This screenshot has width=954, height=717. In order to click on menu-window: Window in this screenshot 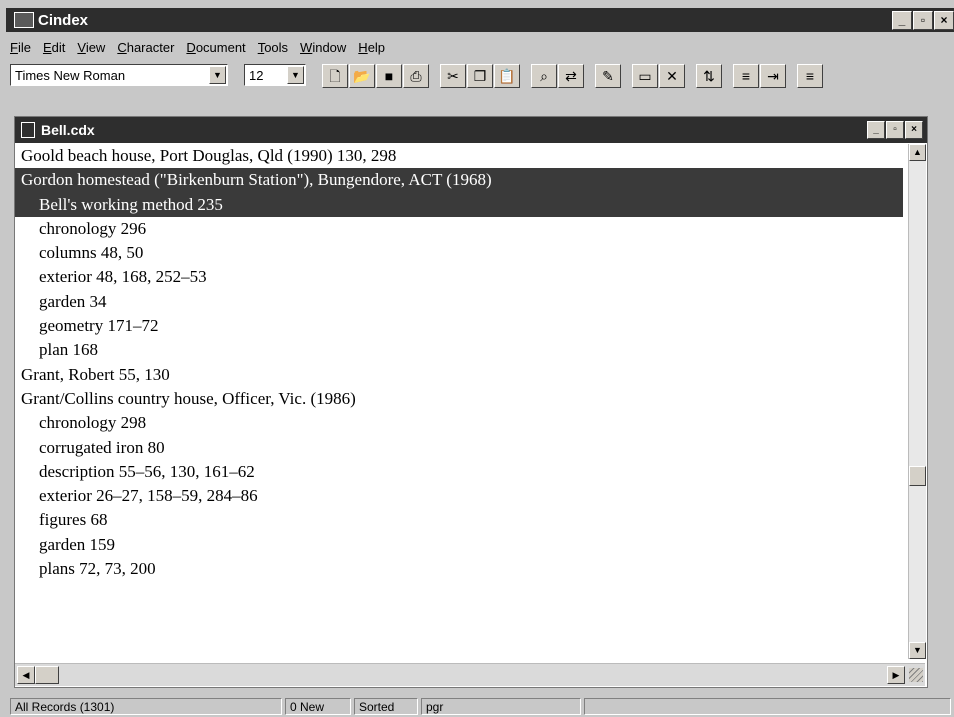, I will do `click(323, 47)`.